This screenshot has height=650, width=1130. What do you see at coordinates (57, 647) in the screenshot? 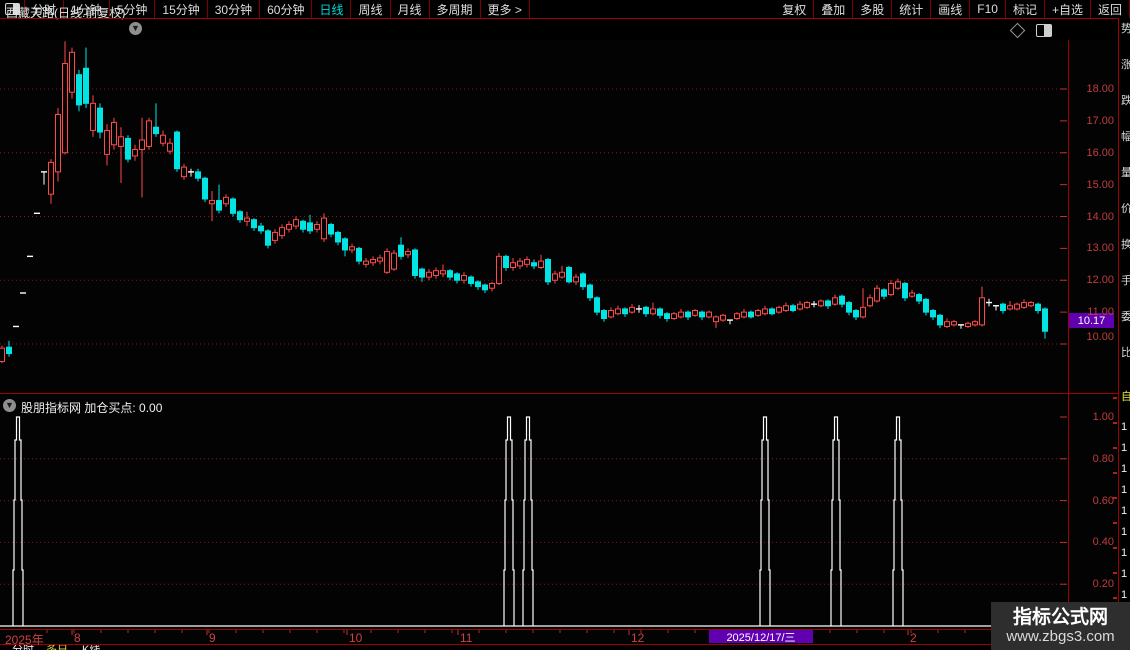
I see `bottom-tab-fragment-1: 多日` at bounding box center [57, 647].